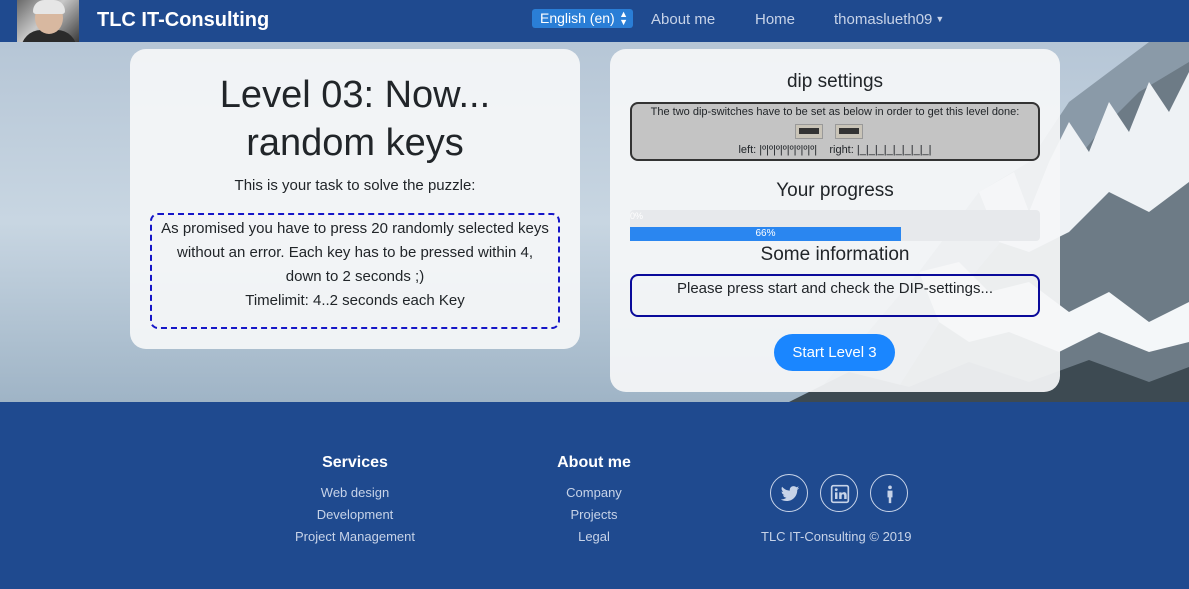  I want to click on linkedin-button, so click(839, 493).